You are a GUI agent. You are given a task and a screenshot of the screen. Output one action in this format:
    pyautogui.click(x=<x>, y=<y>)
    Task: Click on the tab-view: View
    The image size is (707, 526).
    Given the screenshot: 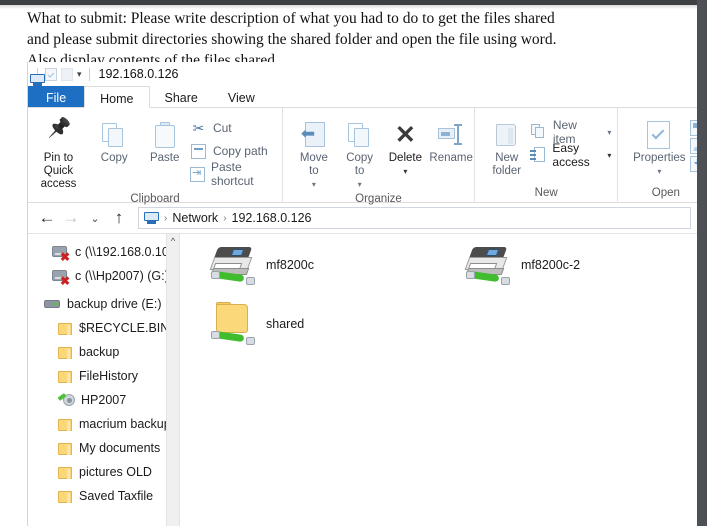 What is the action you would take?
    pyautogui.click(x=241, y=96)
    